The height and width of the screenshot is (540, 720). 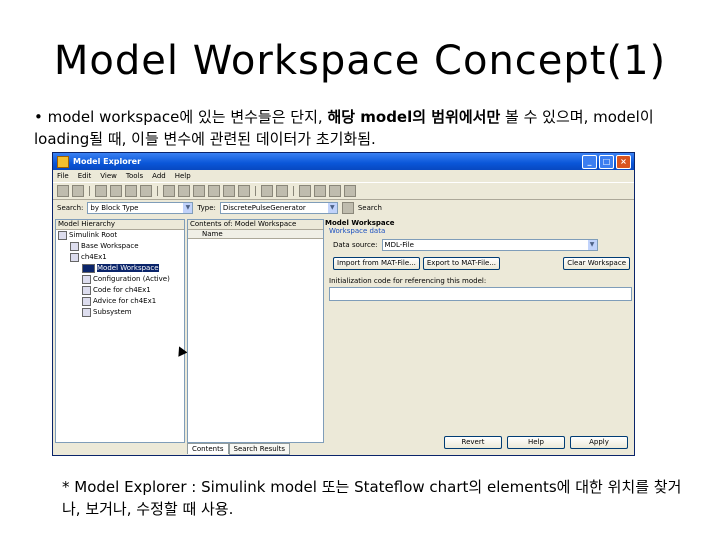 I want to click on search-icon, so click(x=347, y=208).